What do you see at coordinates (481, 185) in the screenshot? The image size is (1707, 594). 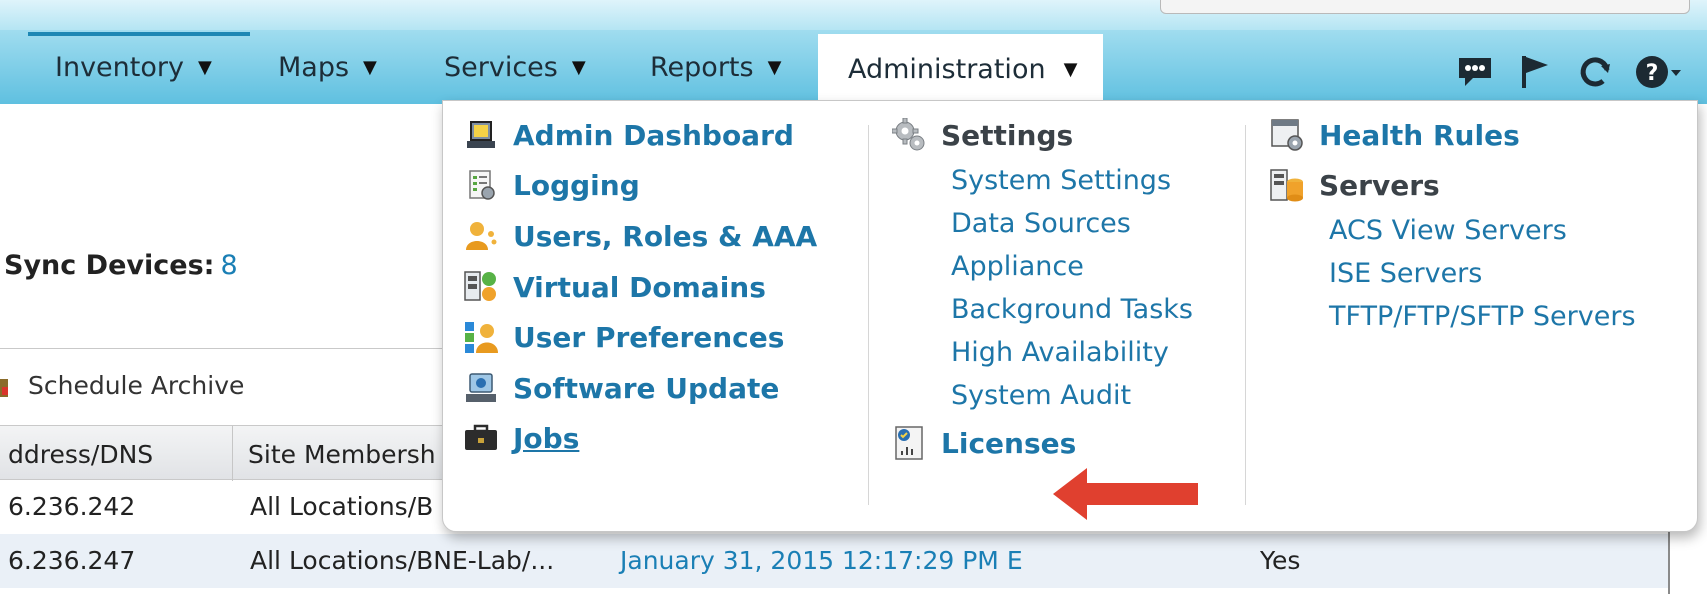 I see `logging-icon` at bounding box center [481, 185].